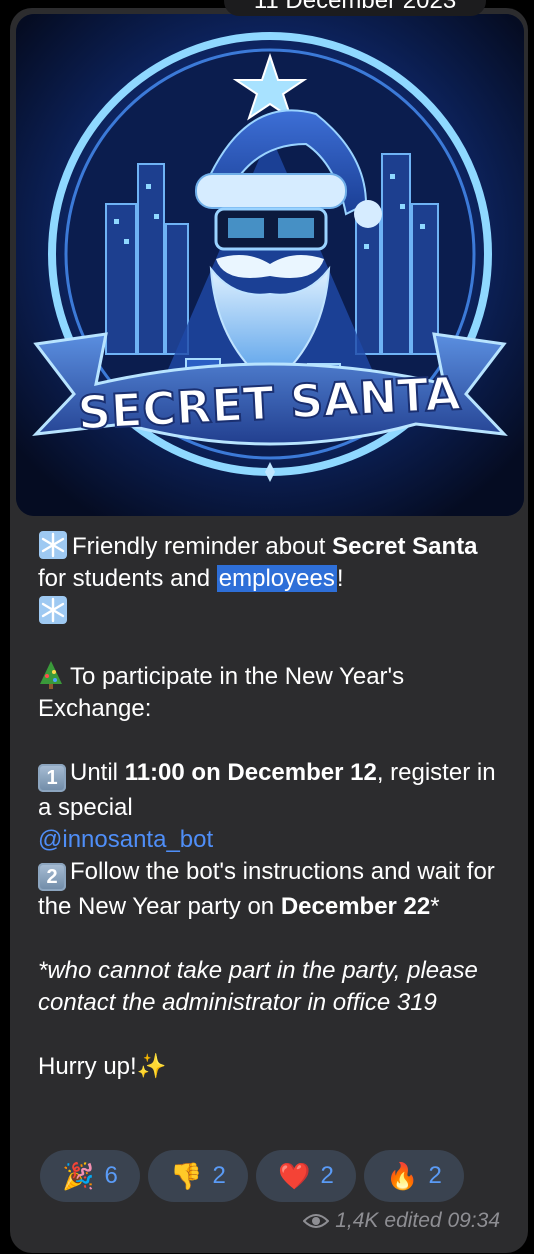  Describe the element at coordinates (273, 1067) in the screenshot. I see `message-hurry: Hurry up!✨` at that location.